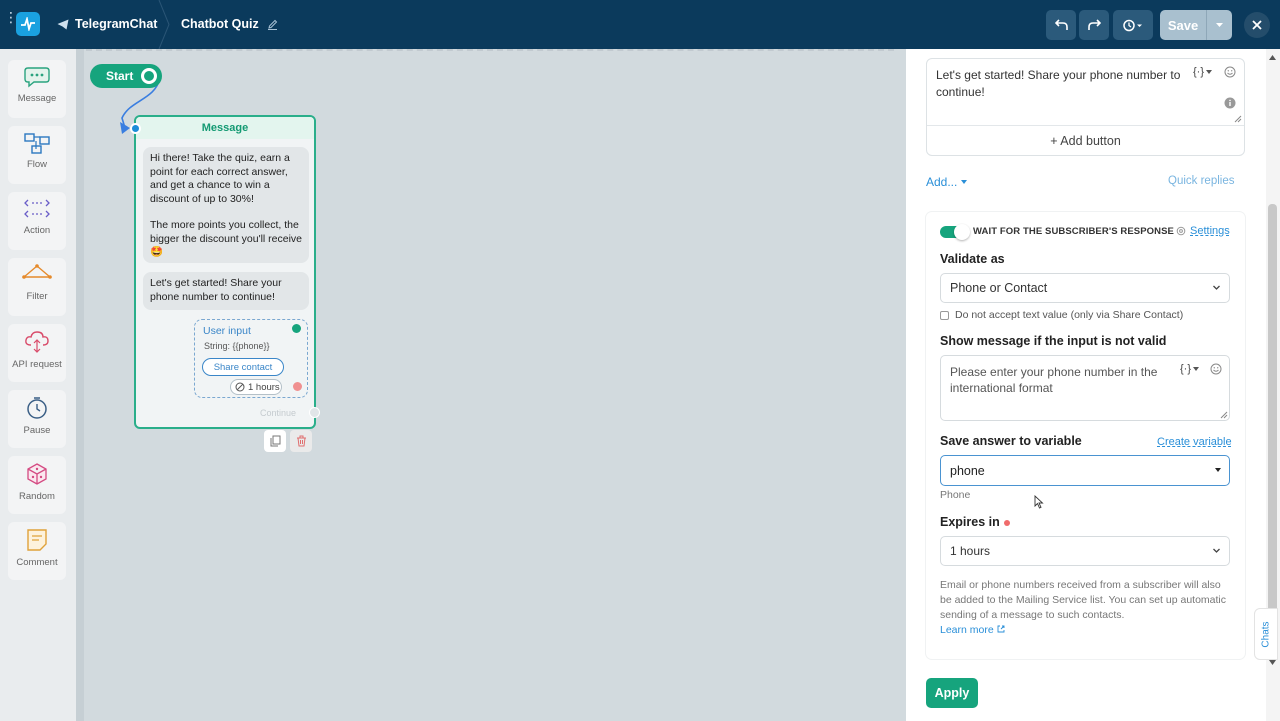  Describe the element at coordinates (972, 259) in the screenshot. I see `validate-as-label: Validate as` at that location.